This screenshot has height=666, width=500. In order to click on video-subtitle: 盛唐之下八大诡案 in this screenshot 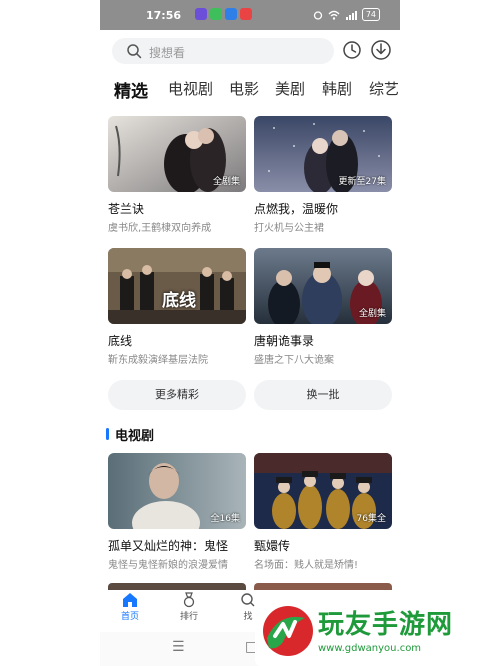, I will do `click(294, 360)`.